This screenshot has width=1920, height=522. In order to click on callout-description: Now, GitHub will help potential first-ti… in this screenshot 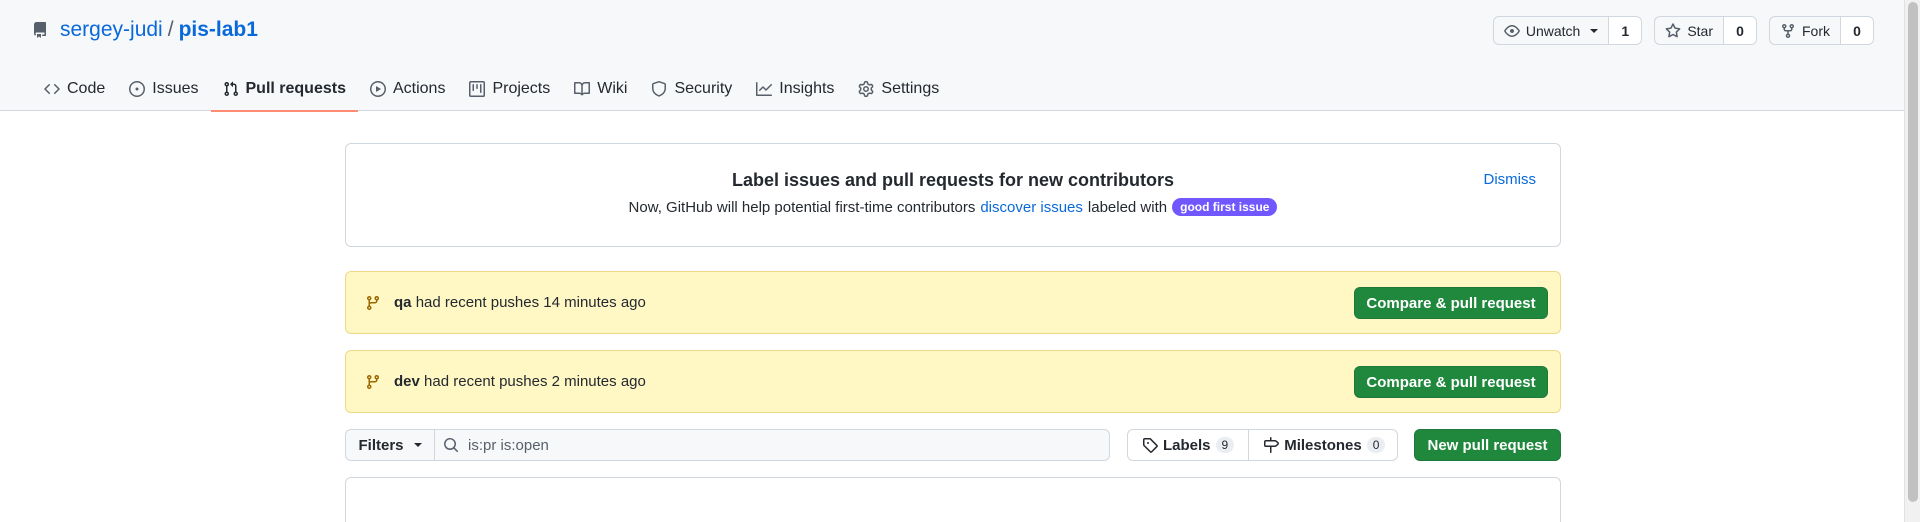, I will do `click(953, 207)`.